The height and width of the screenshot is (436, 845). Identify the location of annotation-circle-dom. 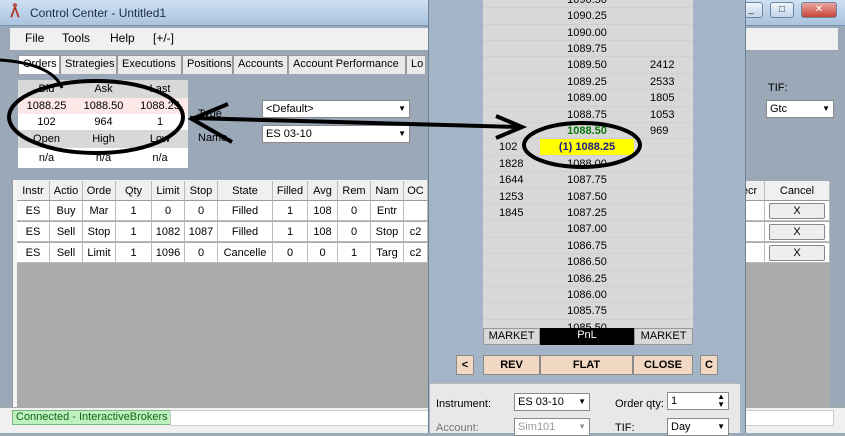
(582, 145).